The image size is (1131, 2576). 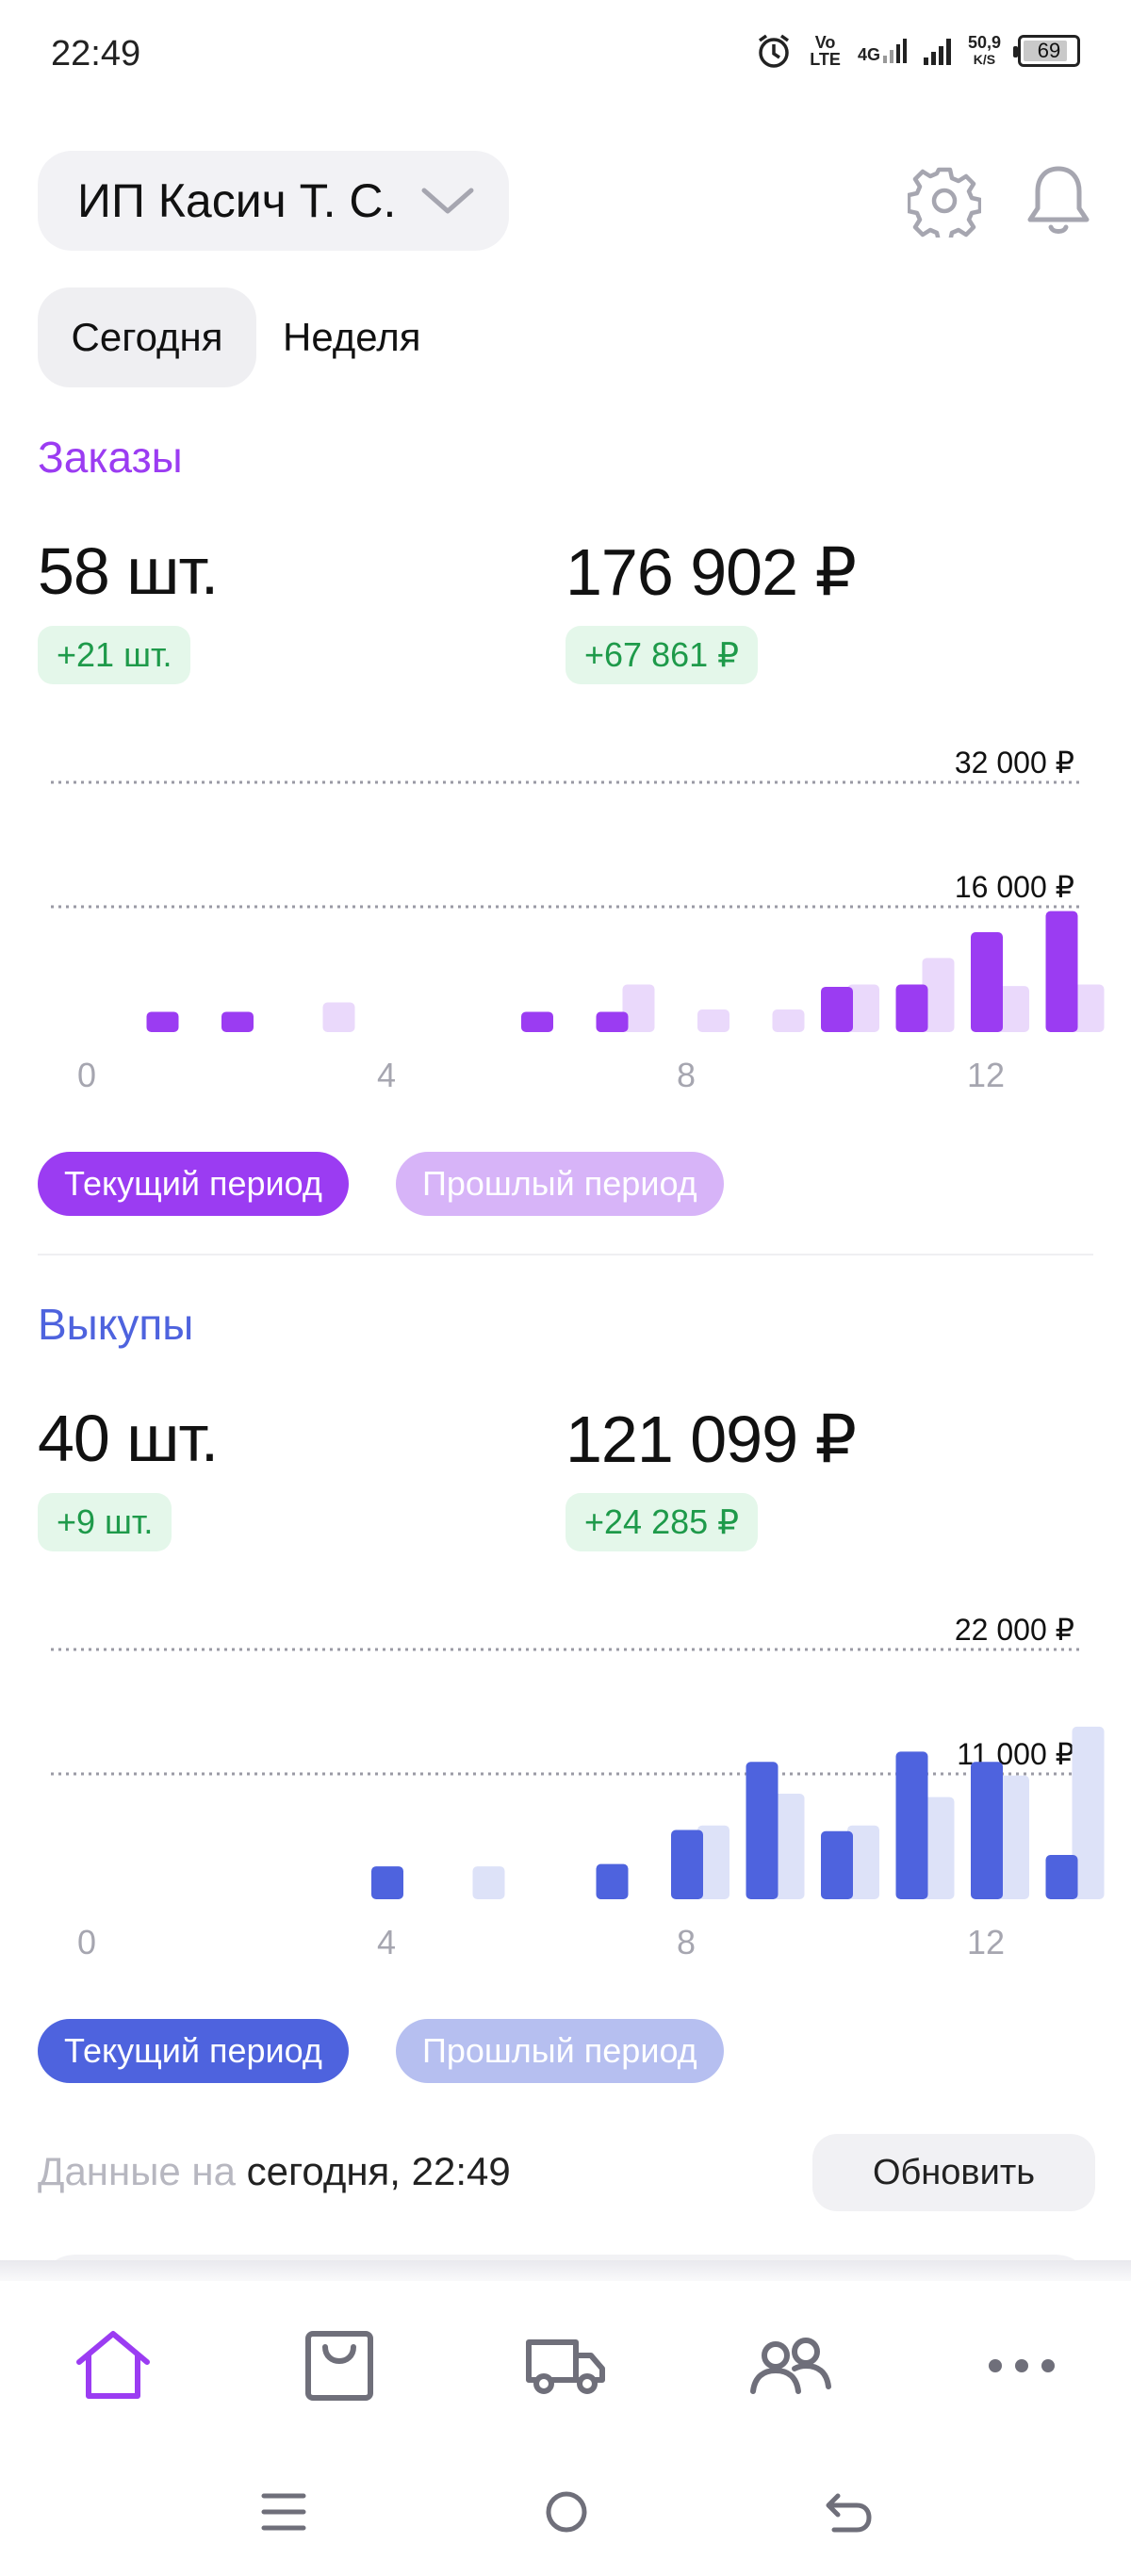 I want to click on orders-legend-previous: Прошлый период, so click(x=560, y=1184).